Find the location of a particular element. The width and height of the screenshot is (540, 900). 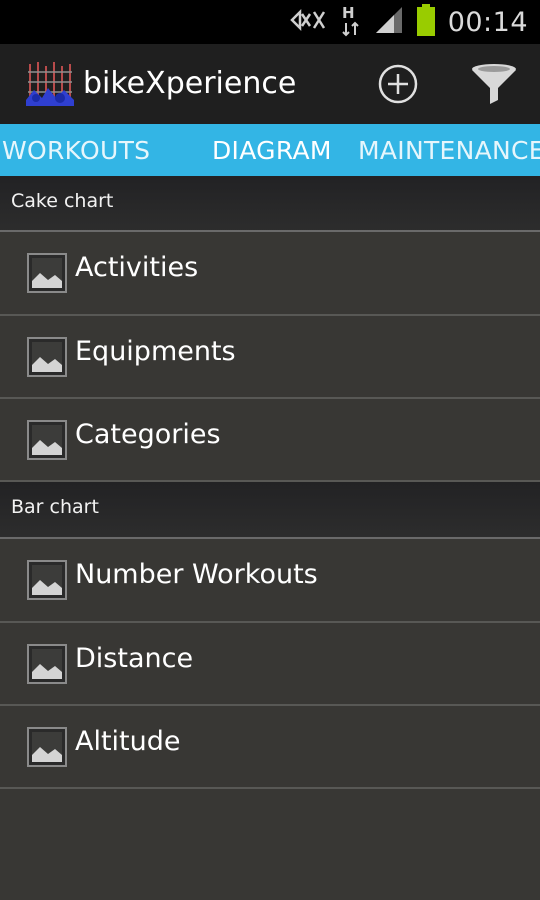

filter-icon is located at coordinates (494, 84).